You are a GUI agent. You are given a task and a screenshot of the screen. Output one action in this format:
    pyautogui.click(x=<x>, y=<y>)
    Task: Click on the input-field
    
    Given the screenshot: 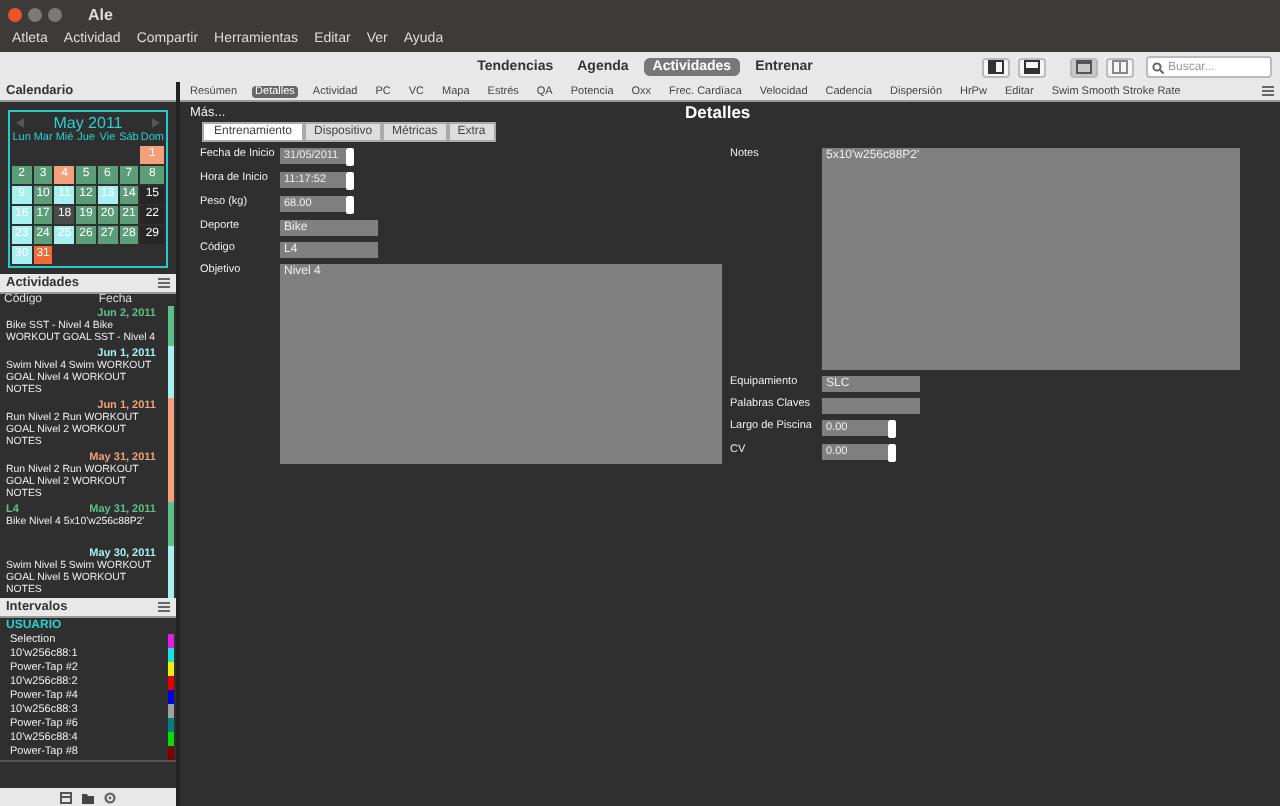 What is the action you would take?
    pyautogui.click(x=871, y=406)
    